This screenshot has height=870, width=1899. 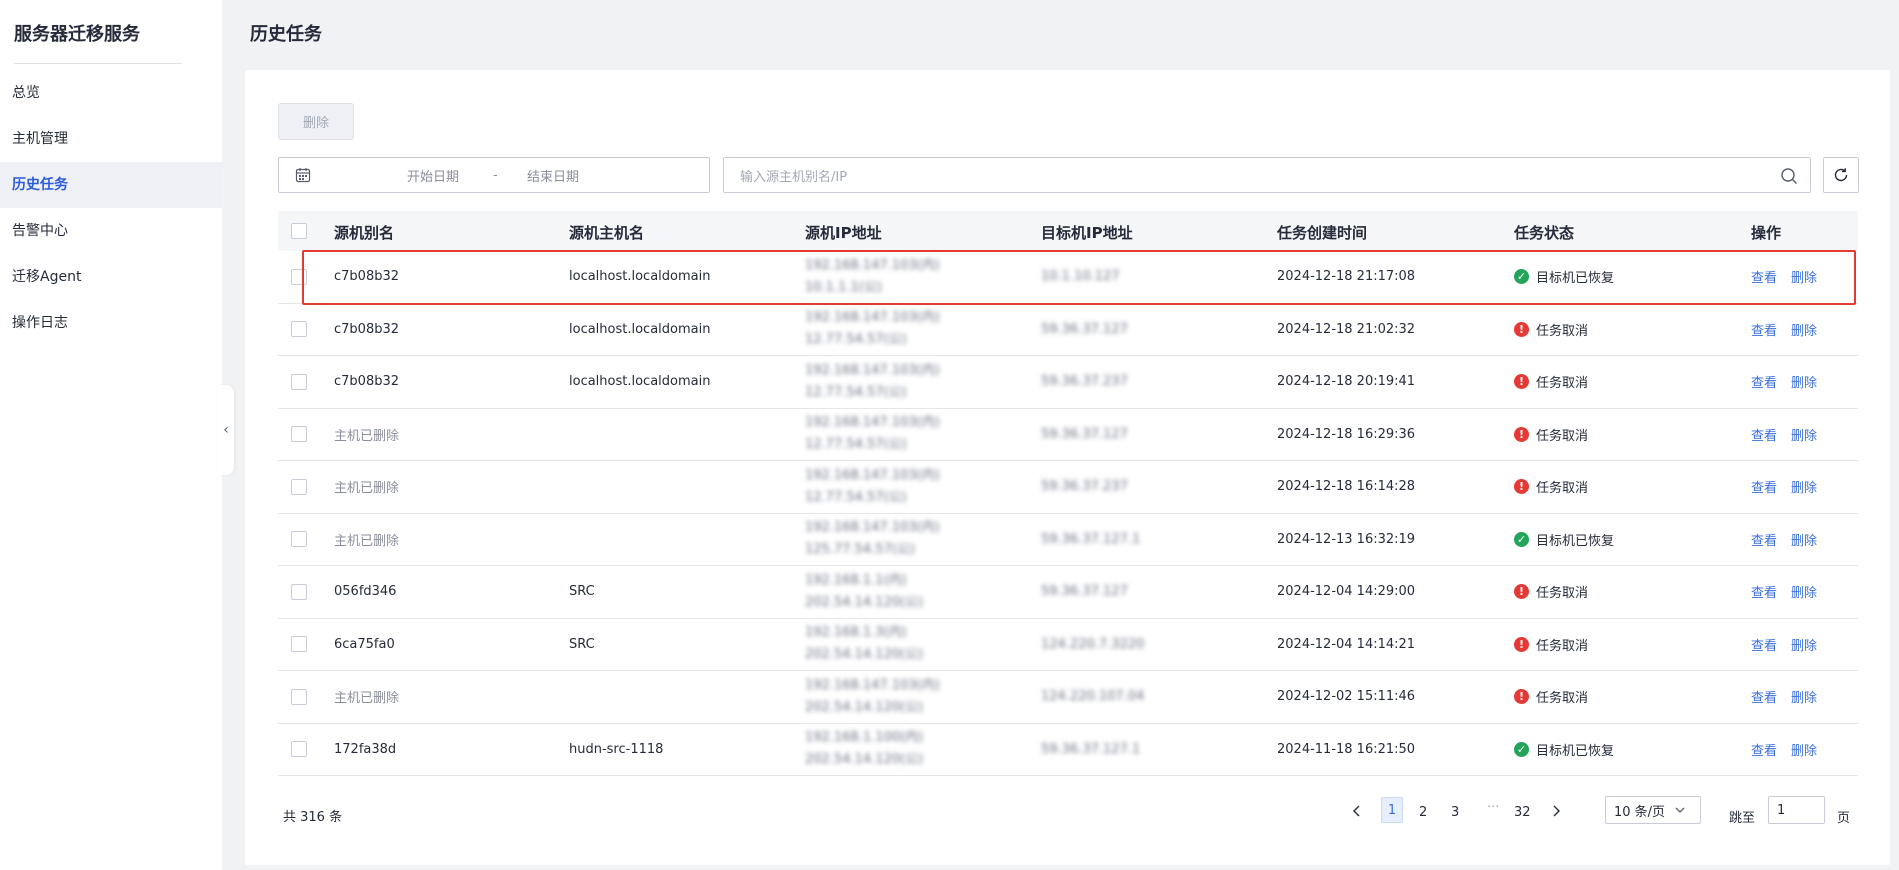 What do you see at coordinates (286, 34) in the screenshot?
I see `page-title: 历史任务` at bounding box center [286, 34].